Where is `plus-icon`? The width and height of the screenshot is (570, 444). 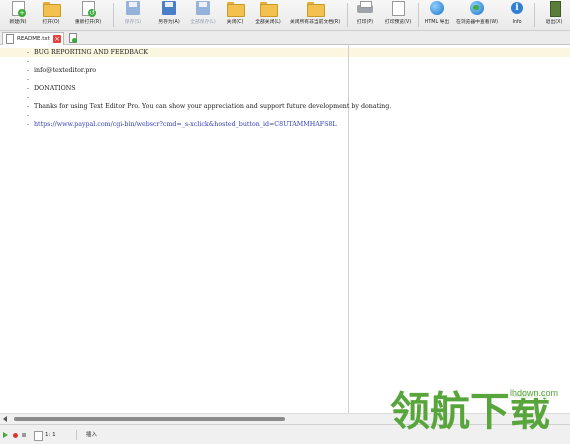 plus-icon is located at coordinates (74, 40).